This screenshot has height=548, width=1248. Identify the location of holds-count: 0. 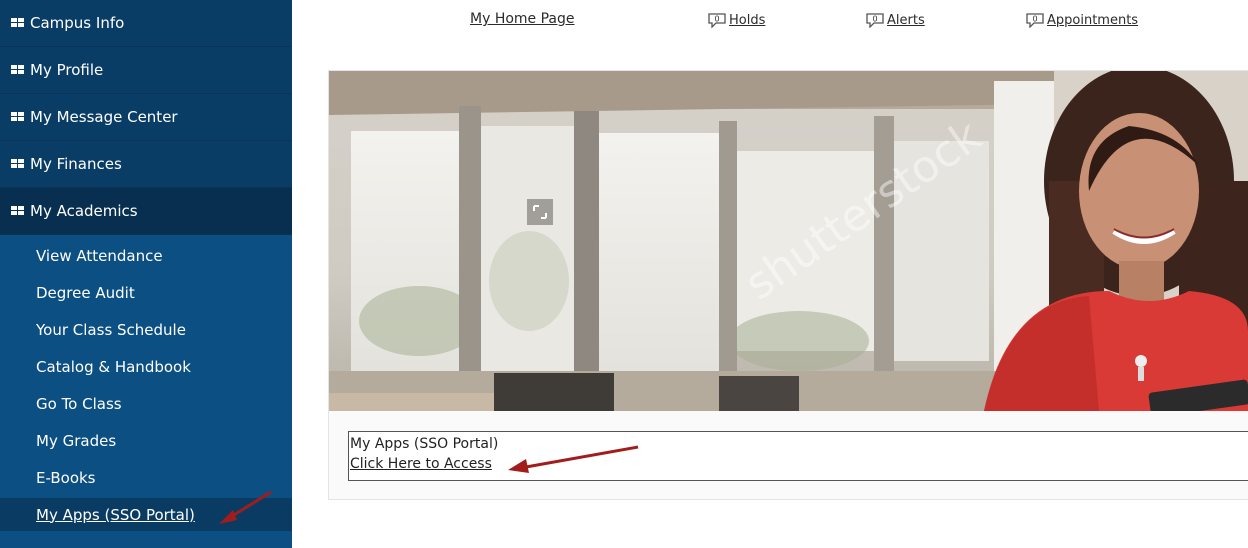
(716, 19).